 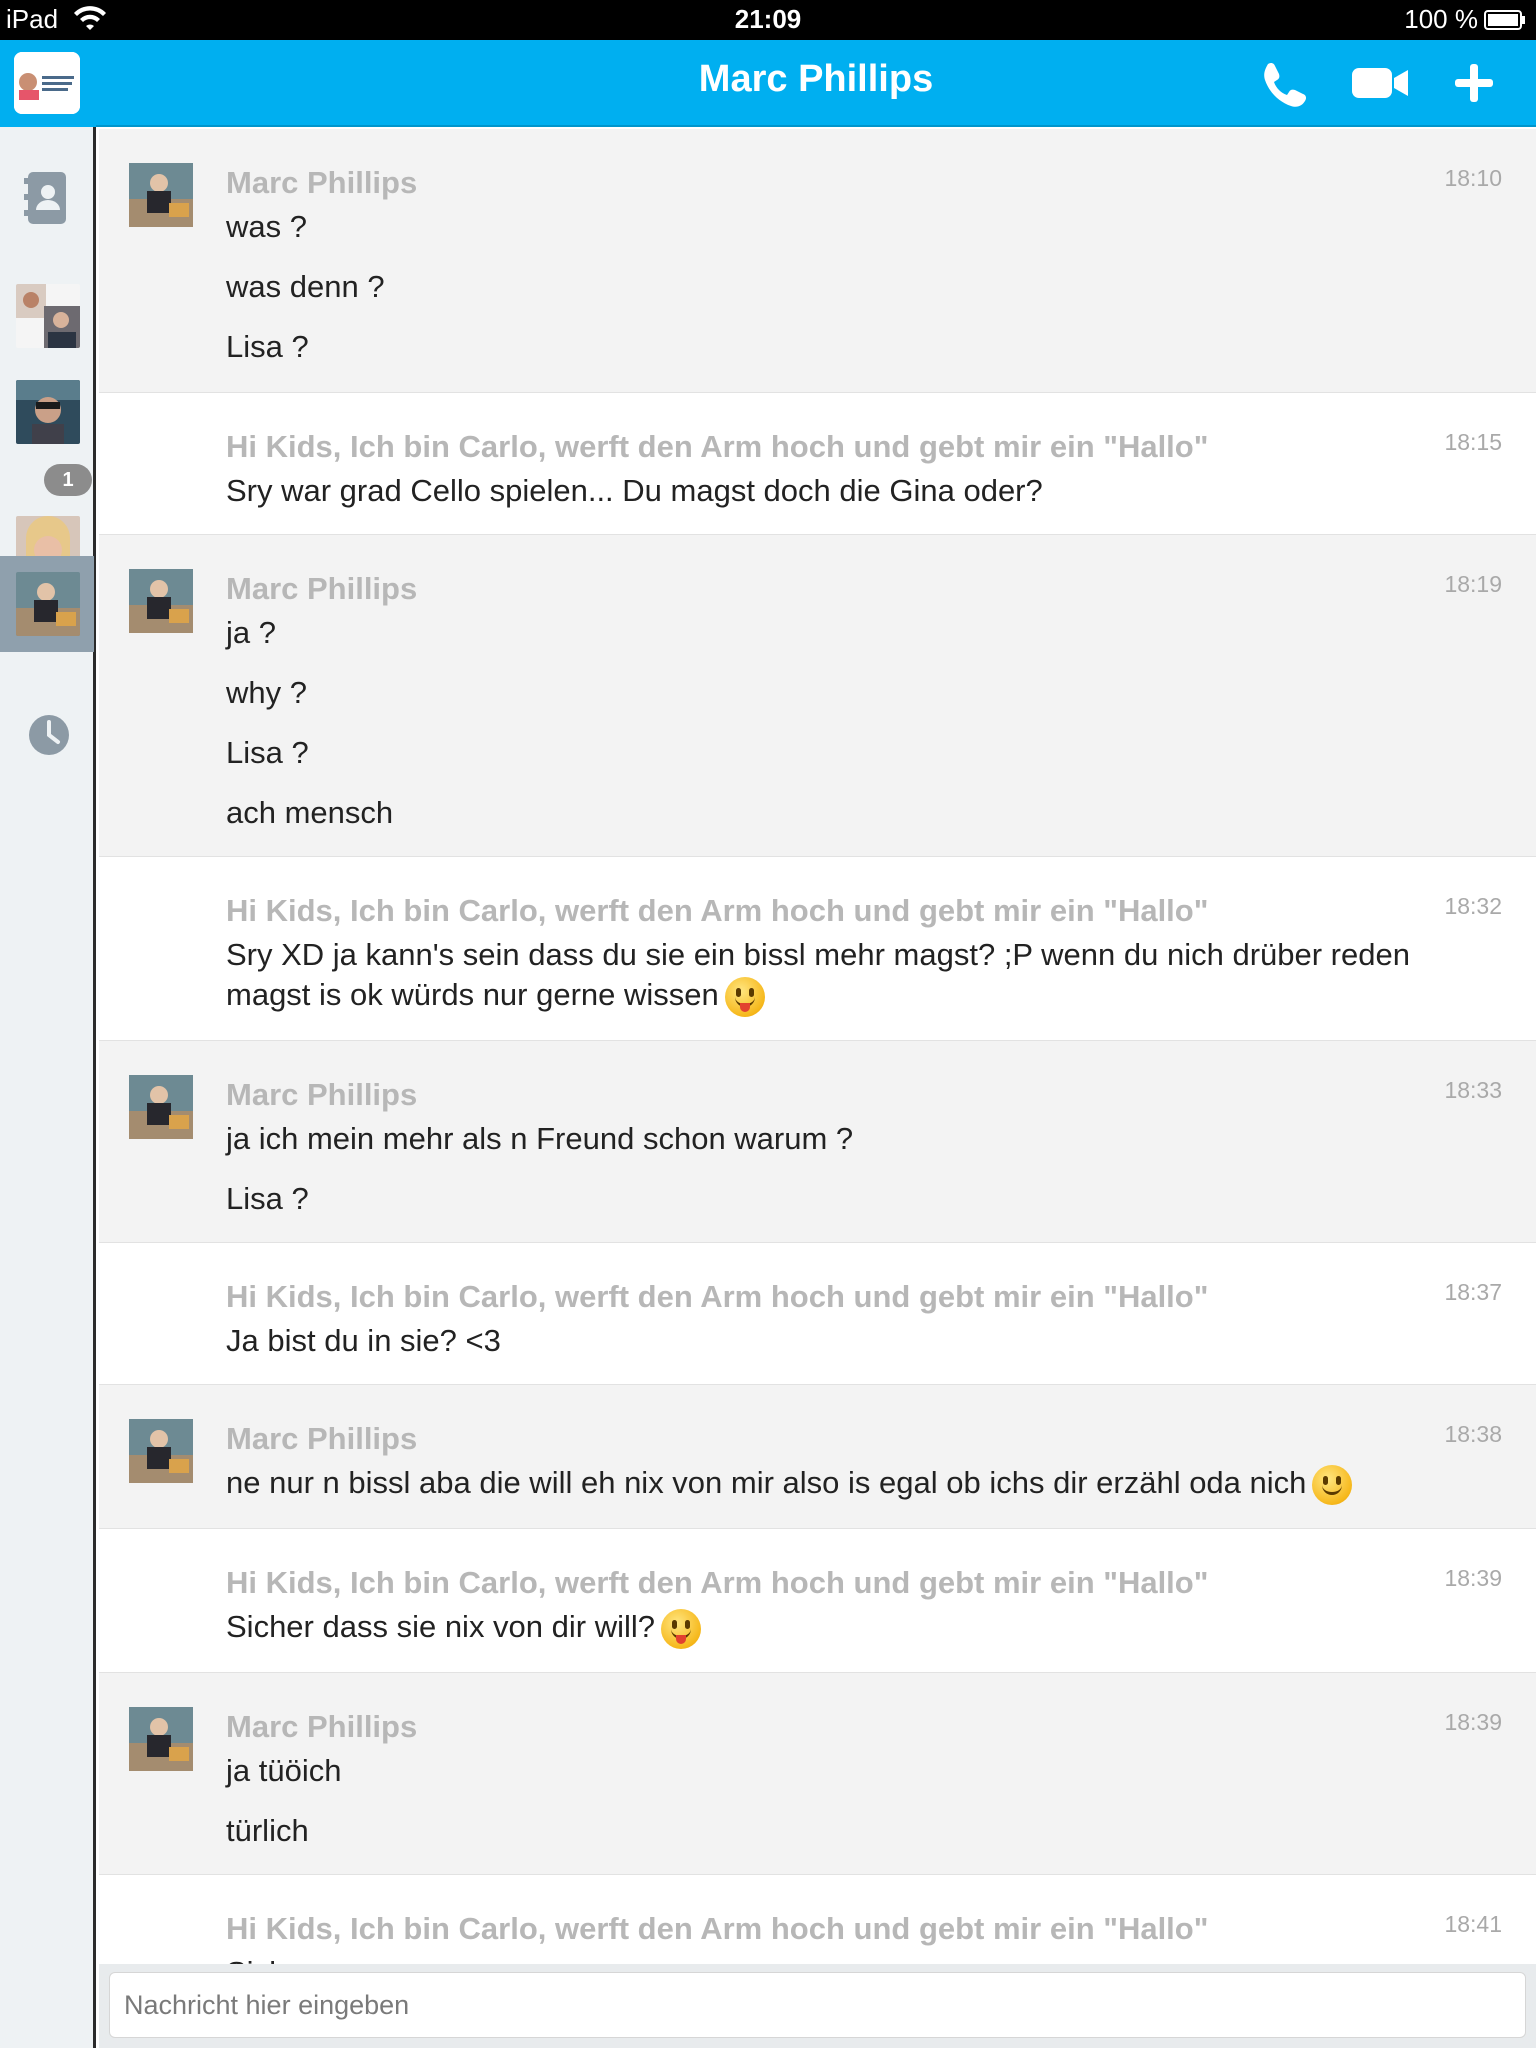 I want to click on message-text: Sicher dass sie nix von dir will?, so click(x=441, y=1626).